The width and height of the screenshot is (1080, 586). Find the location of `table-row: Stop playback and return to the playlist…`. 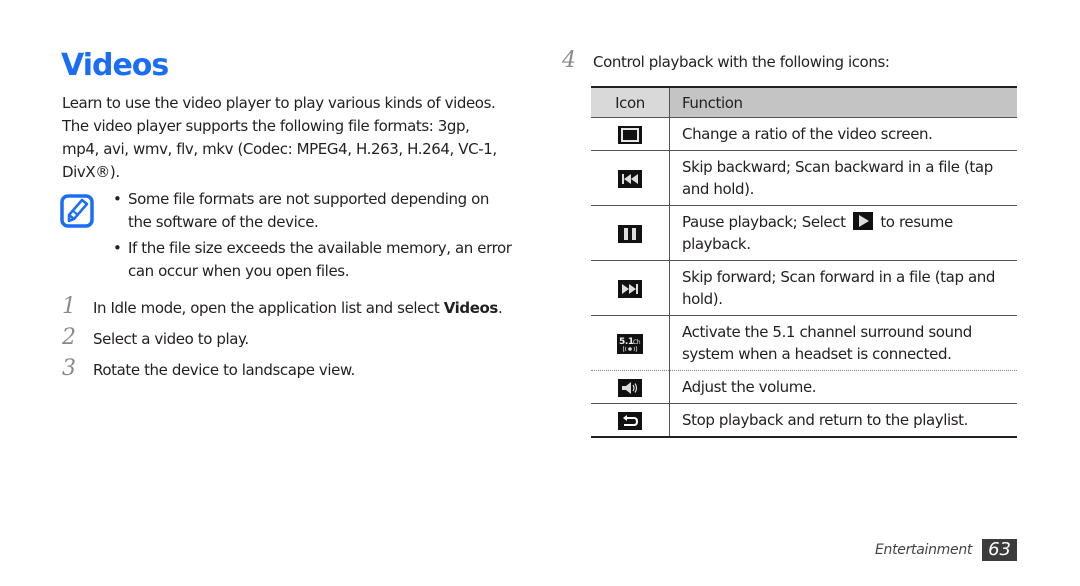

table-row: Stop playback and return to the playlist… is located at coordinates (804, 420).